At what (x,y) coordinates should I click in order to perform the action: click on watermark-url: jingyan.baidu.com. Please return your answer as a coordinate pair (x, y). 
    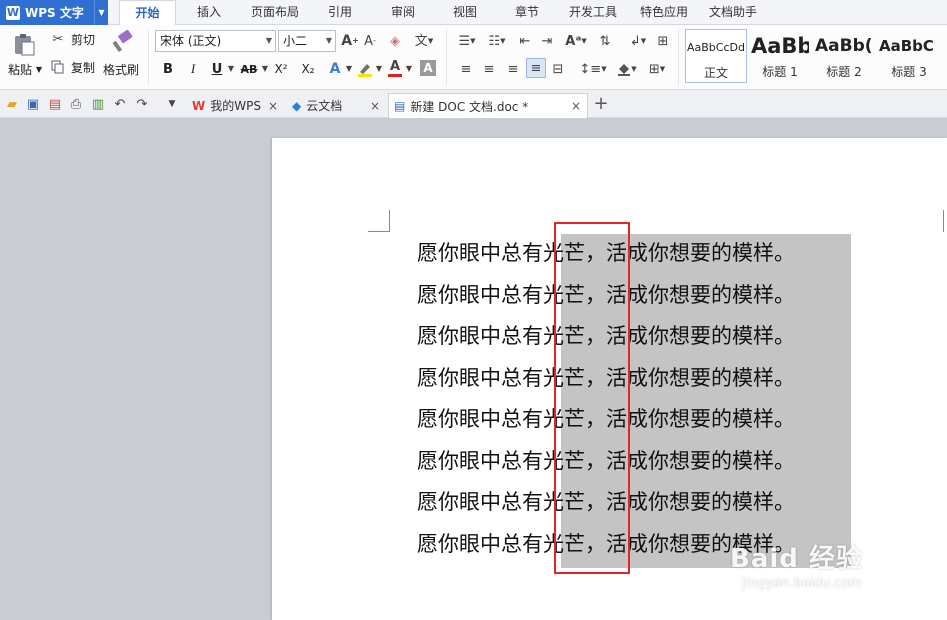
    Looking at the image, I should click on (802, 583).